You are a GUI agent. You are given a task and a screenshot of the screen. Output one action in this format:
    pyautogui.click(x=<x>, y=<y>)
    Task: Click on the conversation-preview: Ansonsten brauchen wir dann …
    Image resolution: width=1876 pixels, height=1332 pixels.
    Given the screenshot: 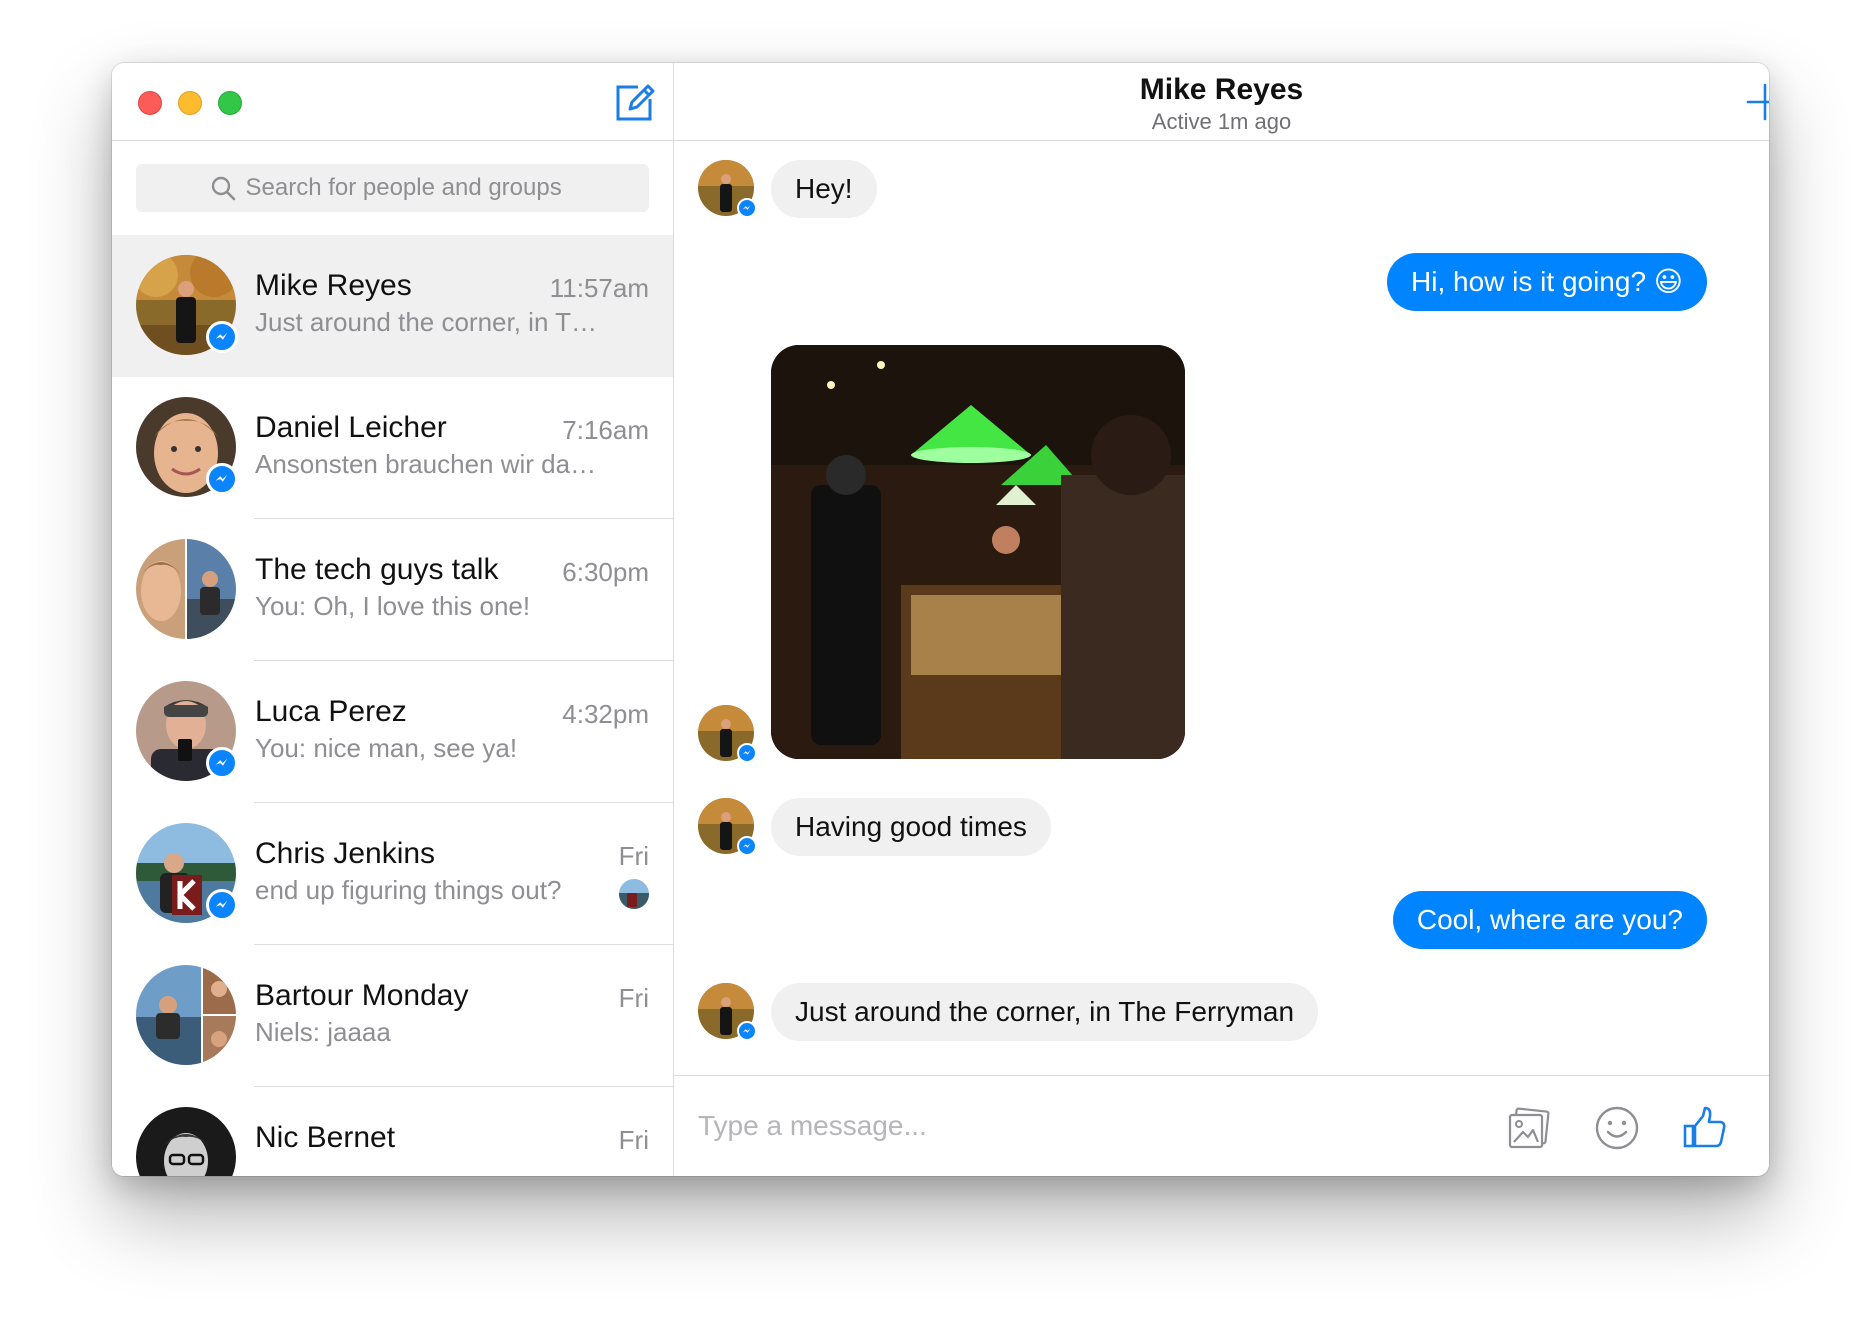 What is the action you would take?
    pyautogui.click(x=430, y=464)
    